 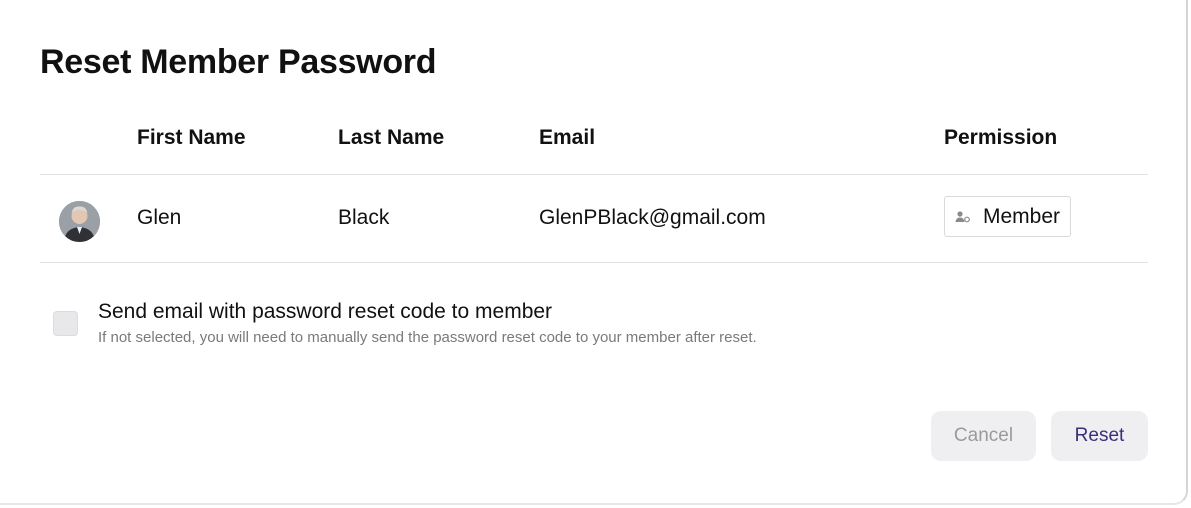 I want to click on table-header: First Name Last Name Email Permission, so click(x=594, y=142).